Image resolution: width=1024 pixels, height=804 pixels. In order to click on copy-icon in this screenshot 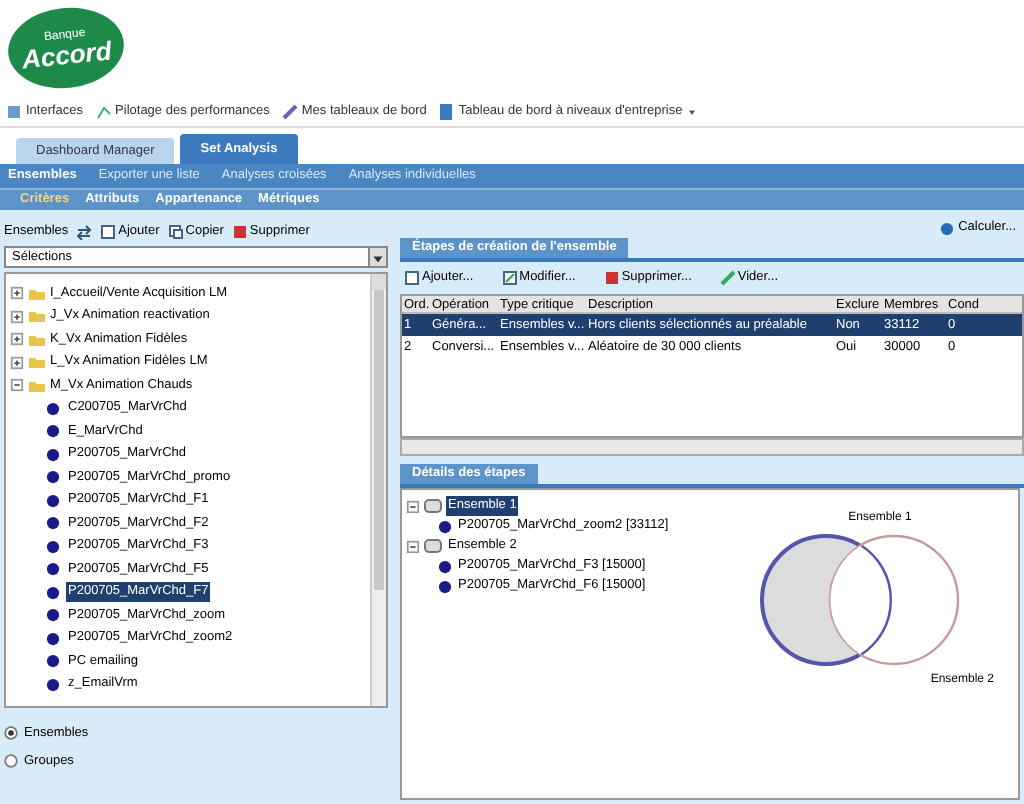, I will do `click(175, 232)`.